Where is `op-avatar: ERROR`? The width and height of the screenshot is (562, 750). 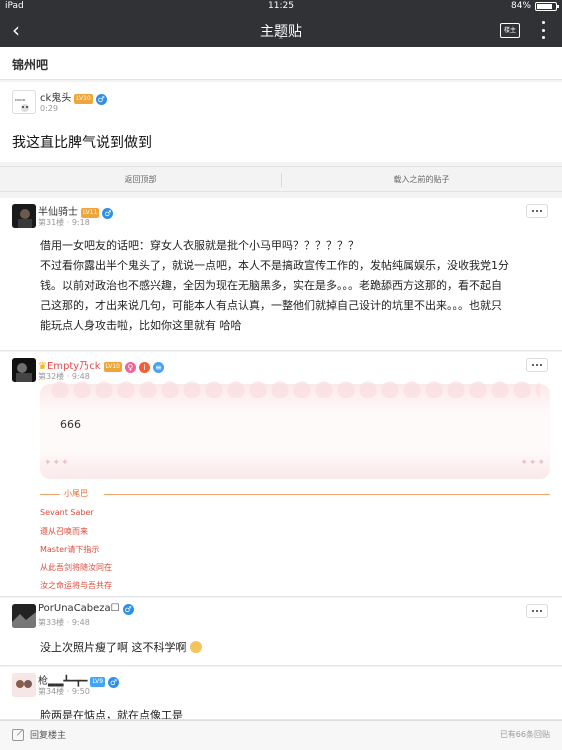 op-avatar: ERROR is located at coordinates (24, 102).